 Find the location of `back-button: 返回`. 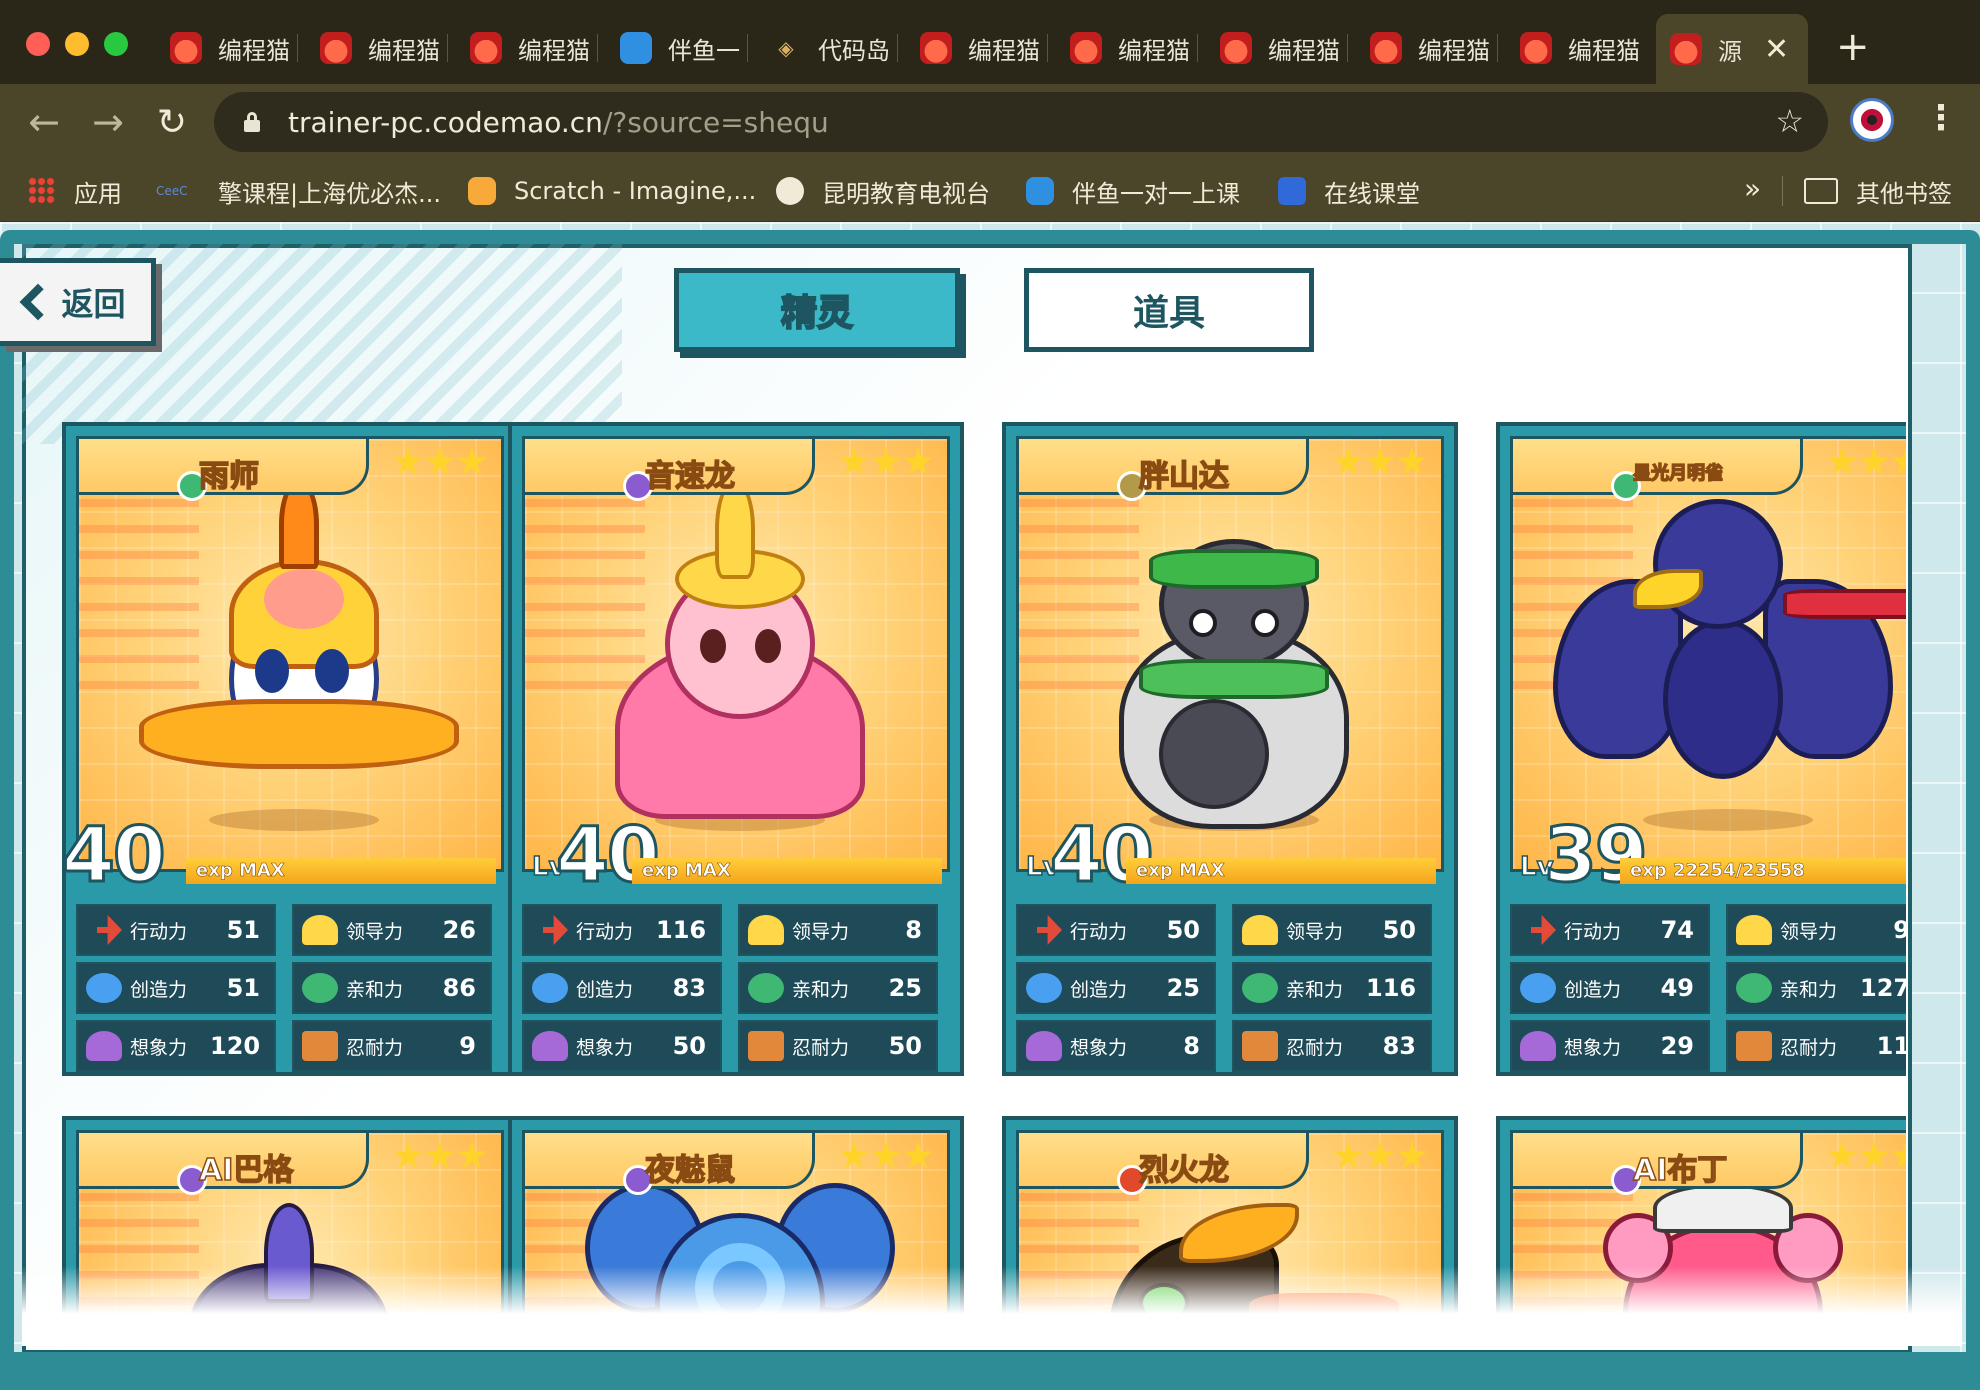

back-button: 返回 is located at coordinates (78, 302).